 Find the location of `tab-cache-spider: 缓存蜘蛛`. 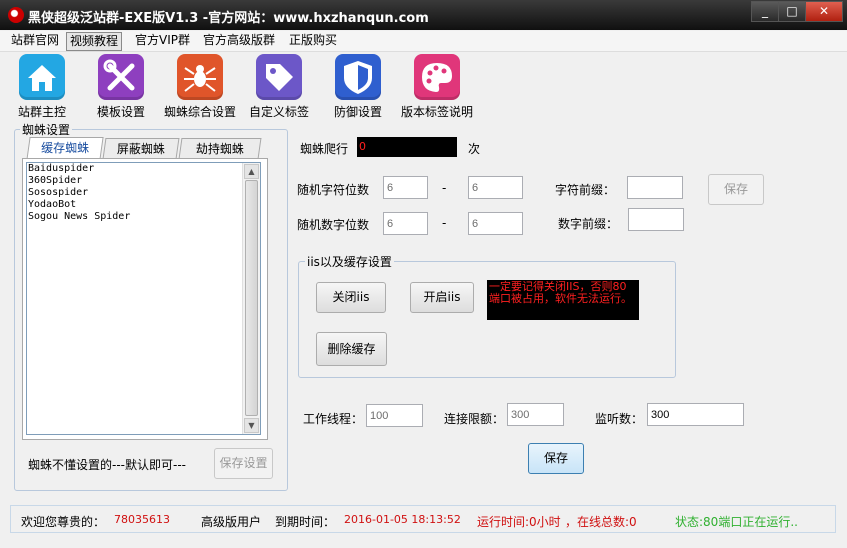

tab-cache-spider: 缓存蜘蛛 is located at coordinates (65, 148).